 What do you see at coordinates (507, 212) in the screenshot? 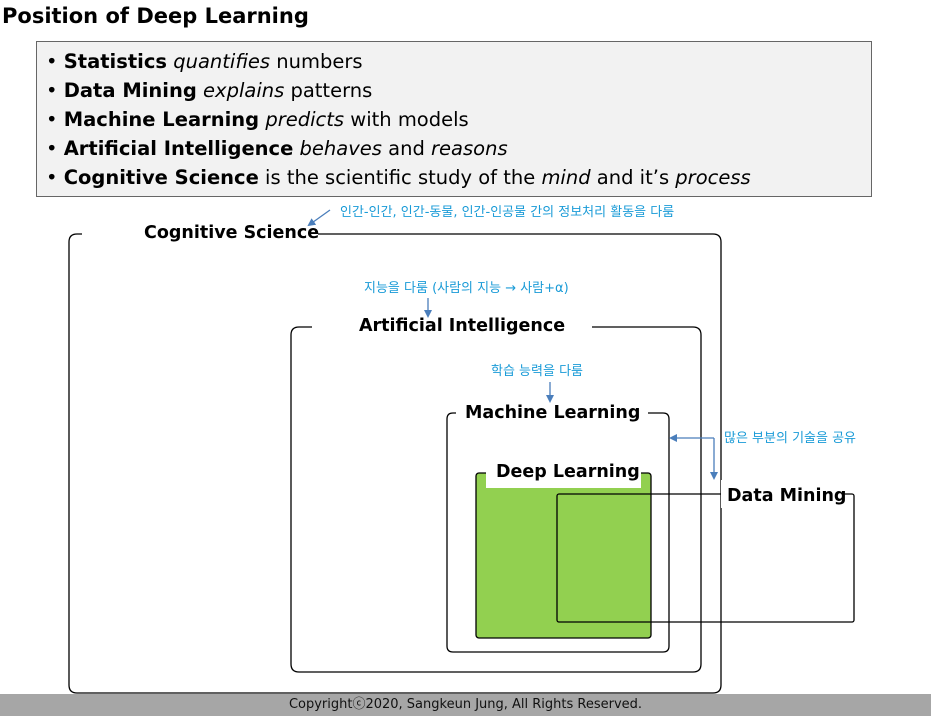
I see `cognitive-science-note: 인간-인간, 인간-동물, 인간-인공물 간의 정보처리 활동을 다룸` at bounding box center [507, 212].